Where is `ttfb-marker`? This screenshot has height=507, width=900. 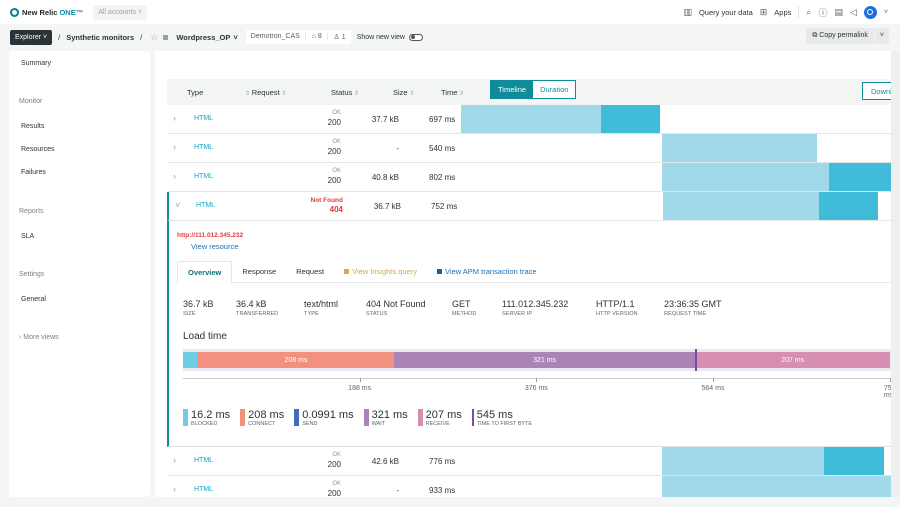 ttfb-marker is located at coordinates (696, 360).